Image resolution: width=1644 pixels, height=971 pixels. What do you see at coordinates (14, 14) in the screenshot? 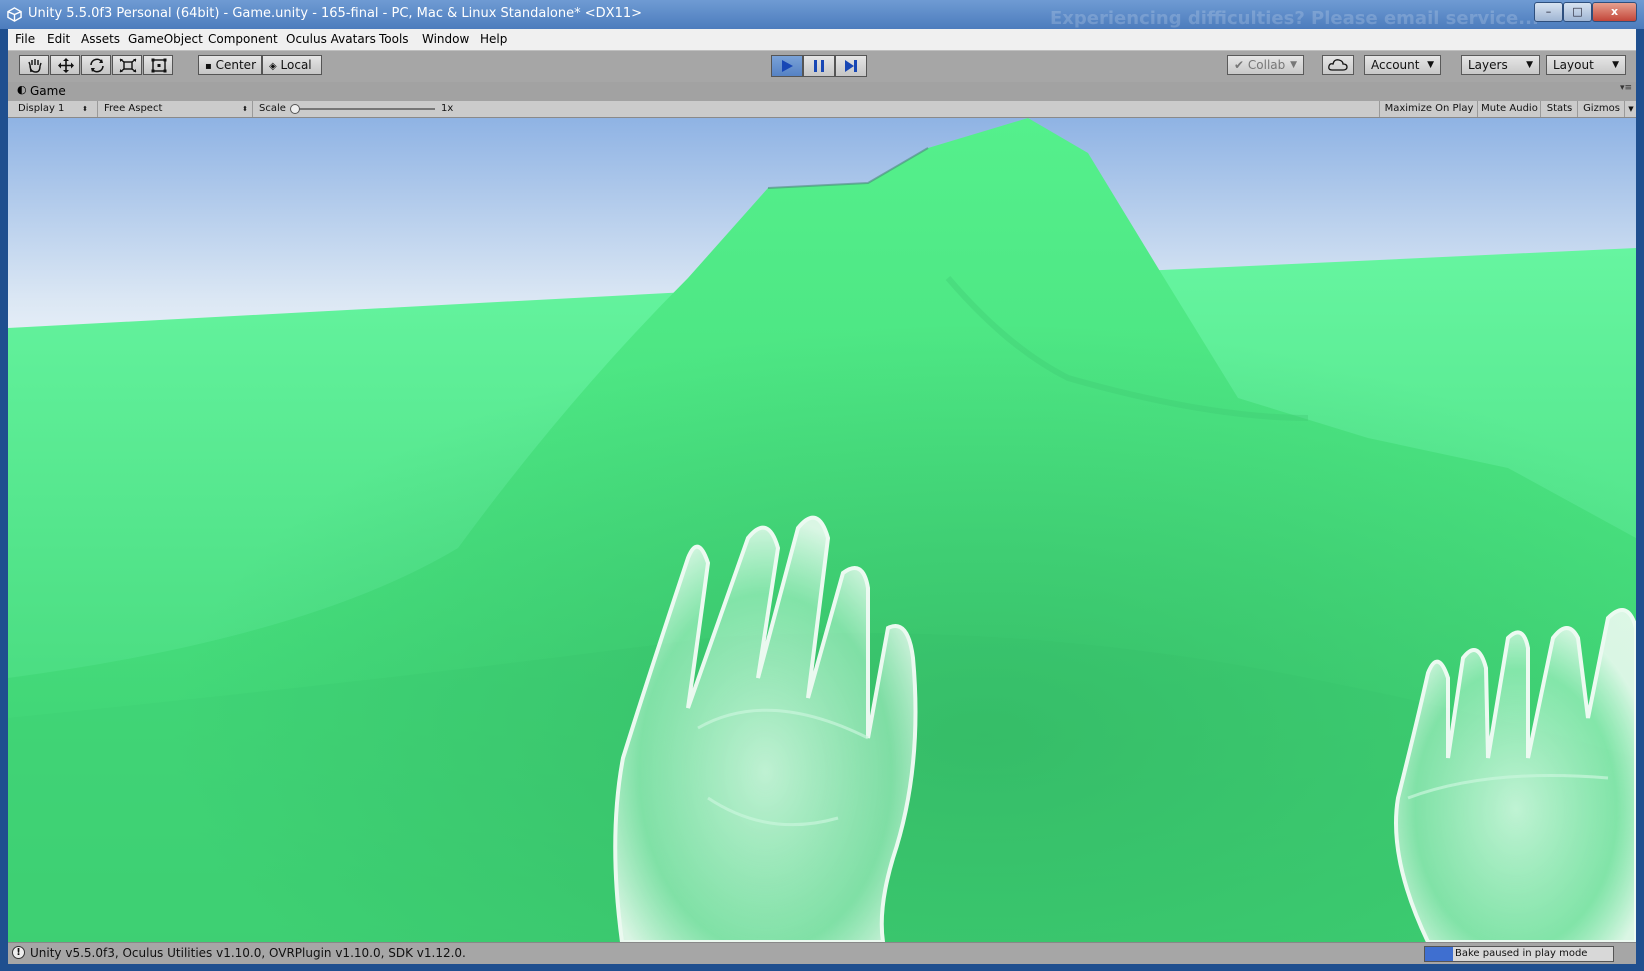
I see `unity-logo-icon` at bounding box center [14, 14].